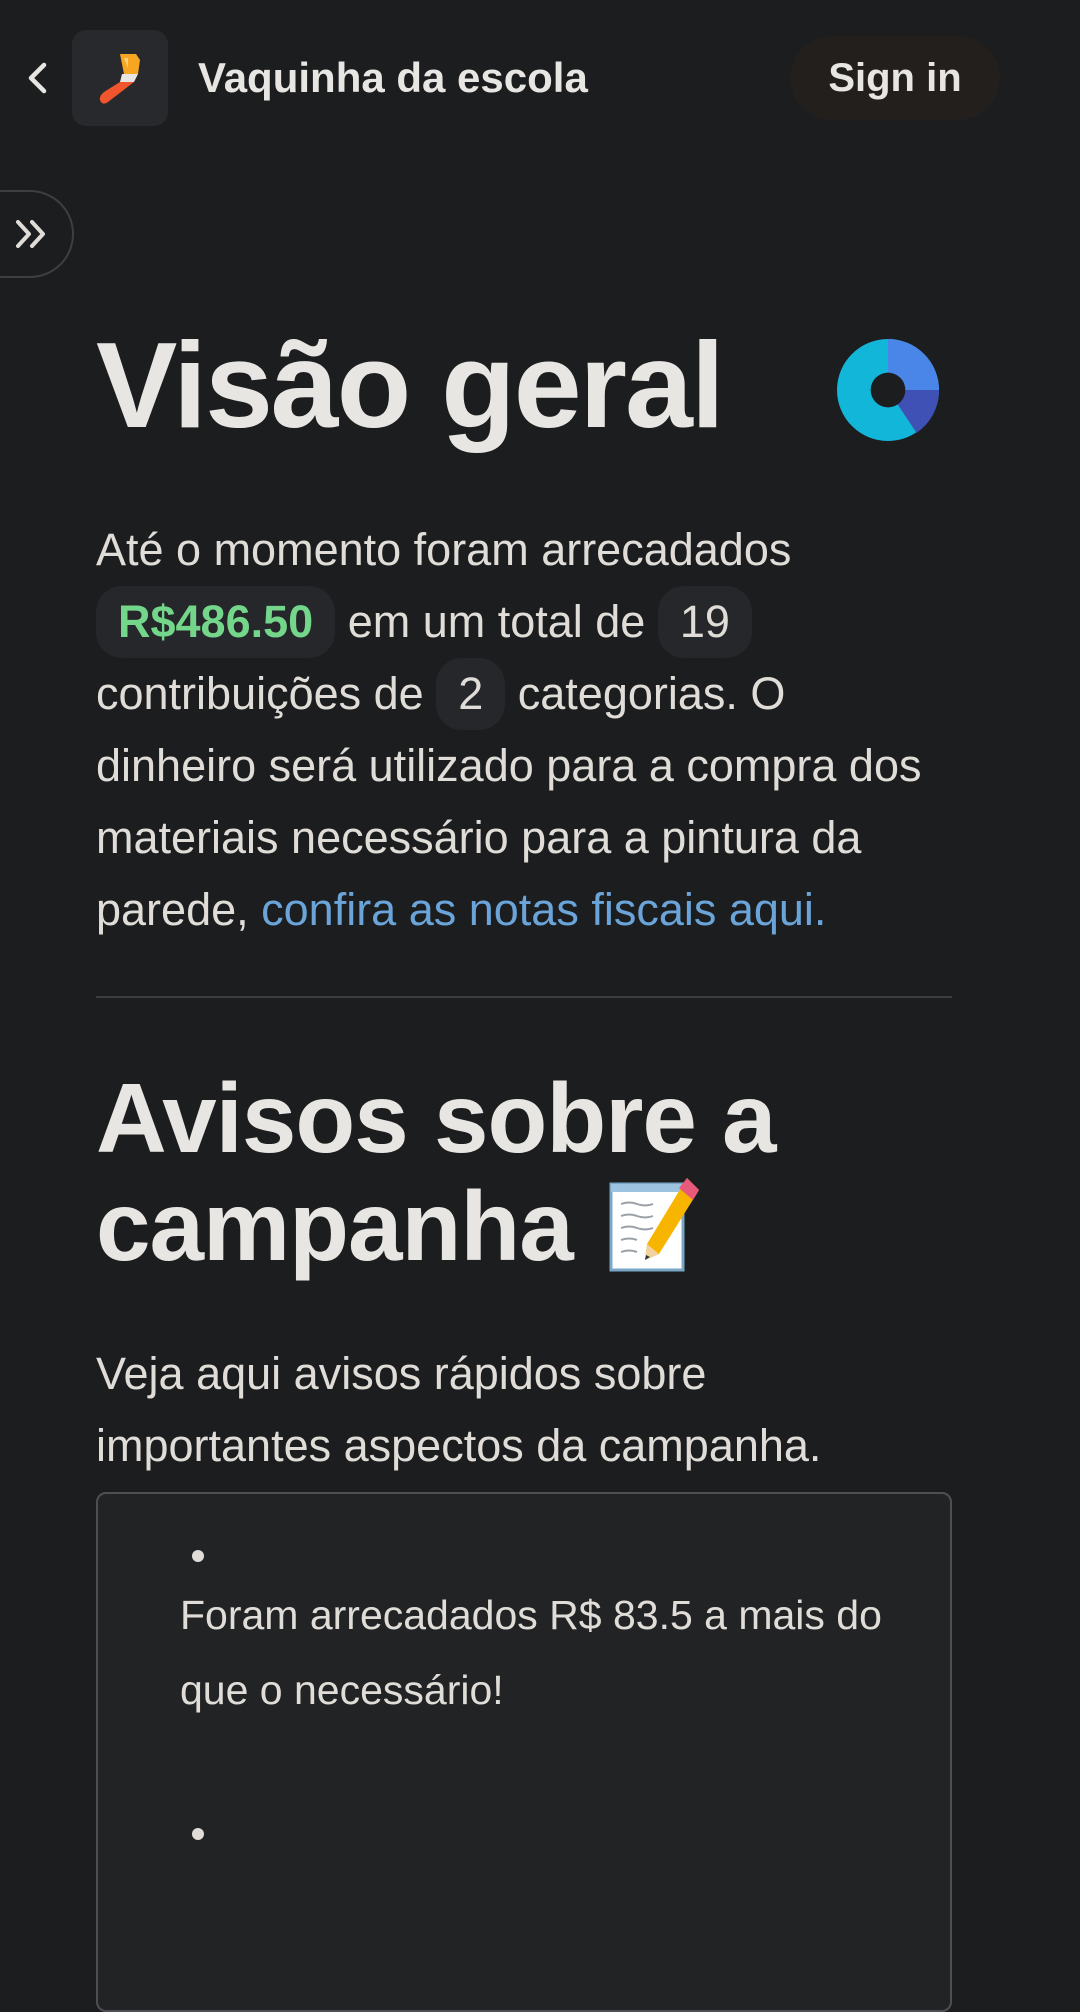  I want to click on amount-raised-badge: R$486.50, so click(216, 622).